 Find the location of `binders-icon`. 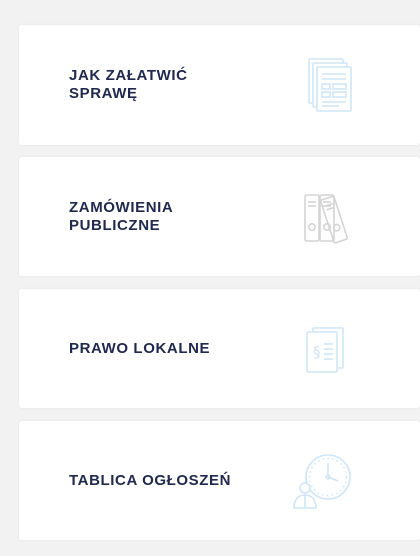

binders-icon is located at coordinates (327, 217).